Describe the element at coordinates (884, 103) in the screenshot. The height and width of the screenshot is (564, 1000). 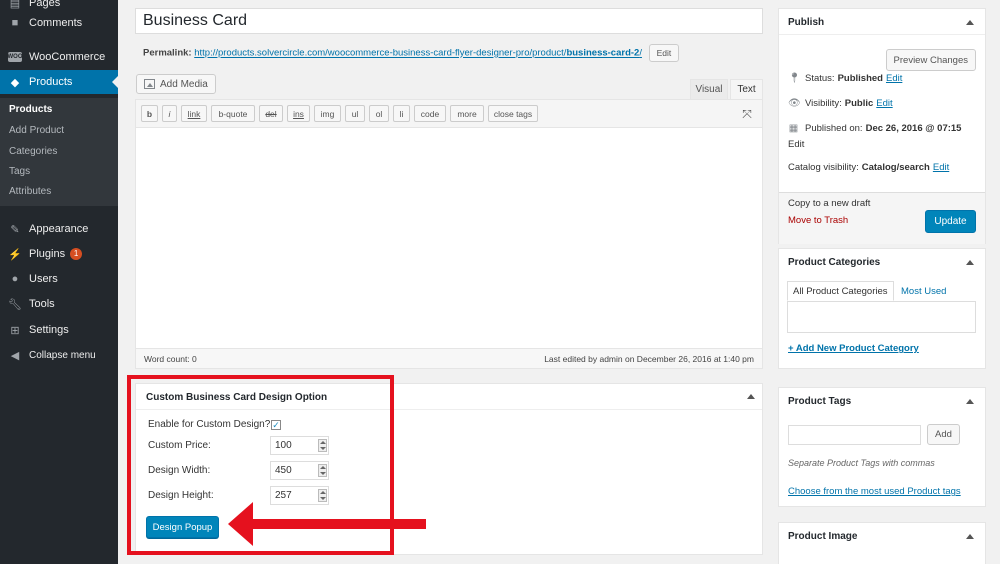
I see `visibility-edit-link: Edit` at that location.